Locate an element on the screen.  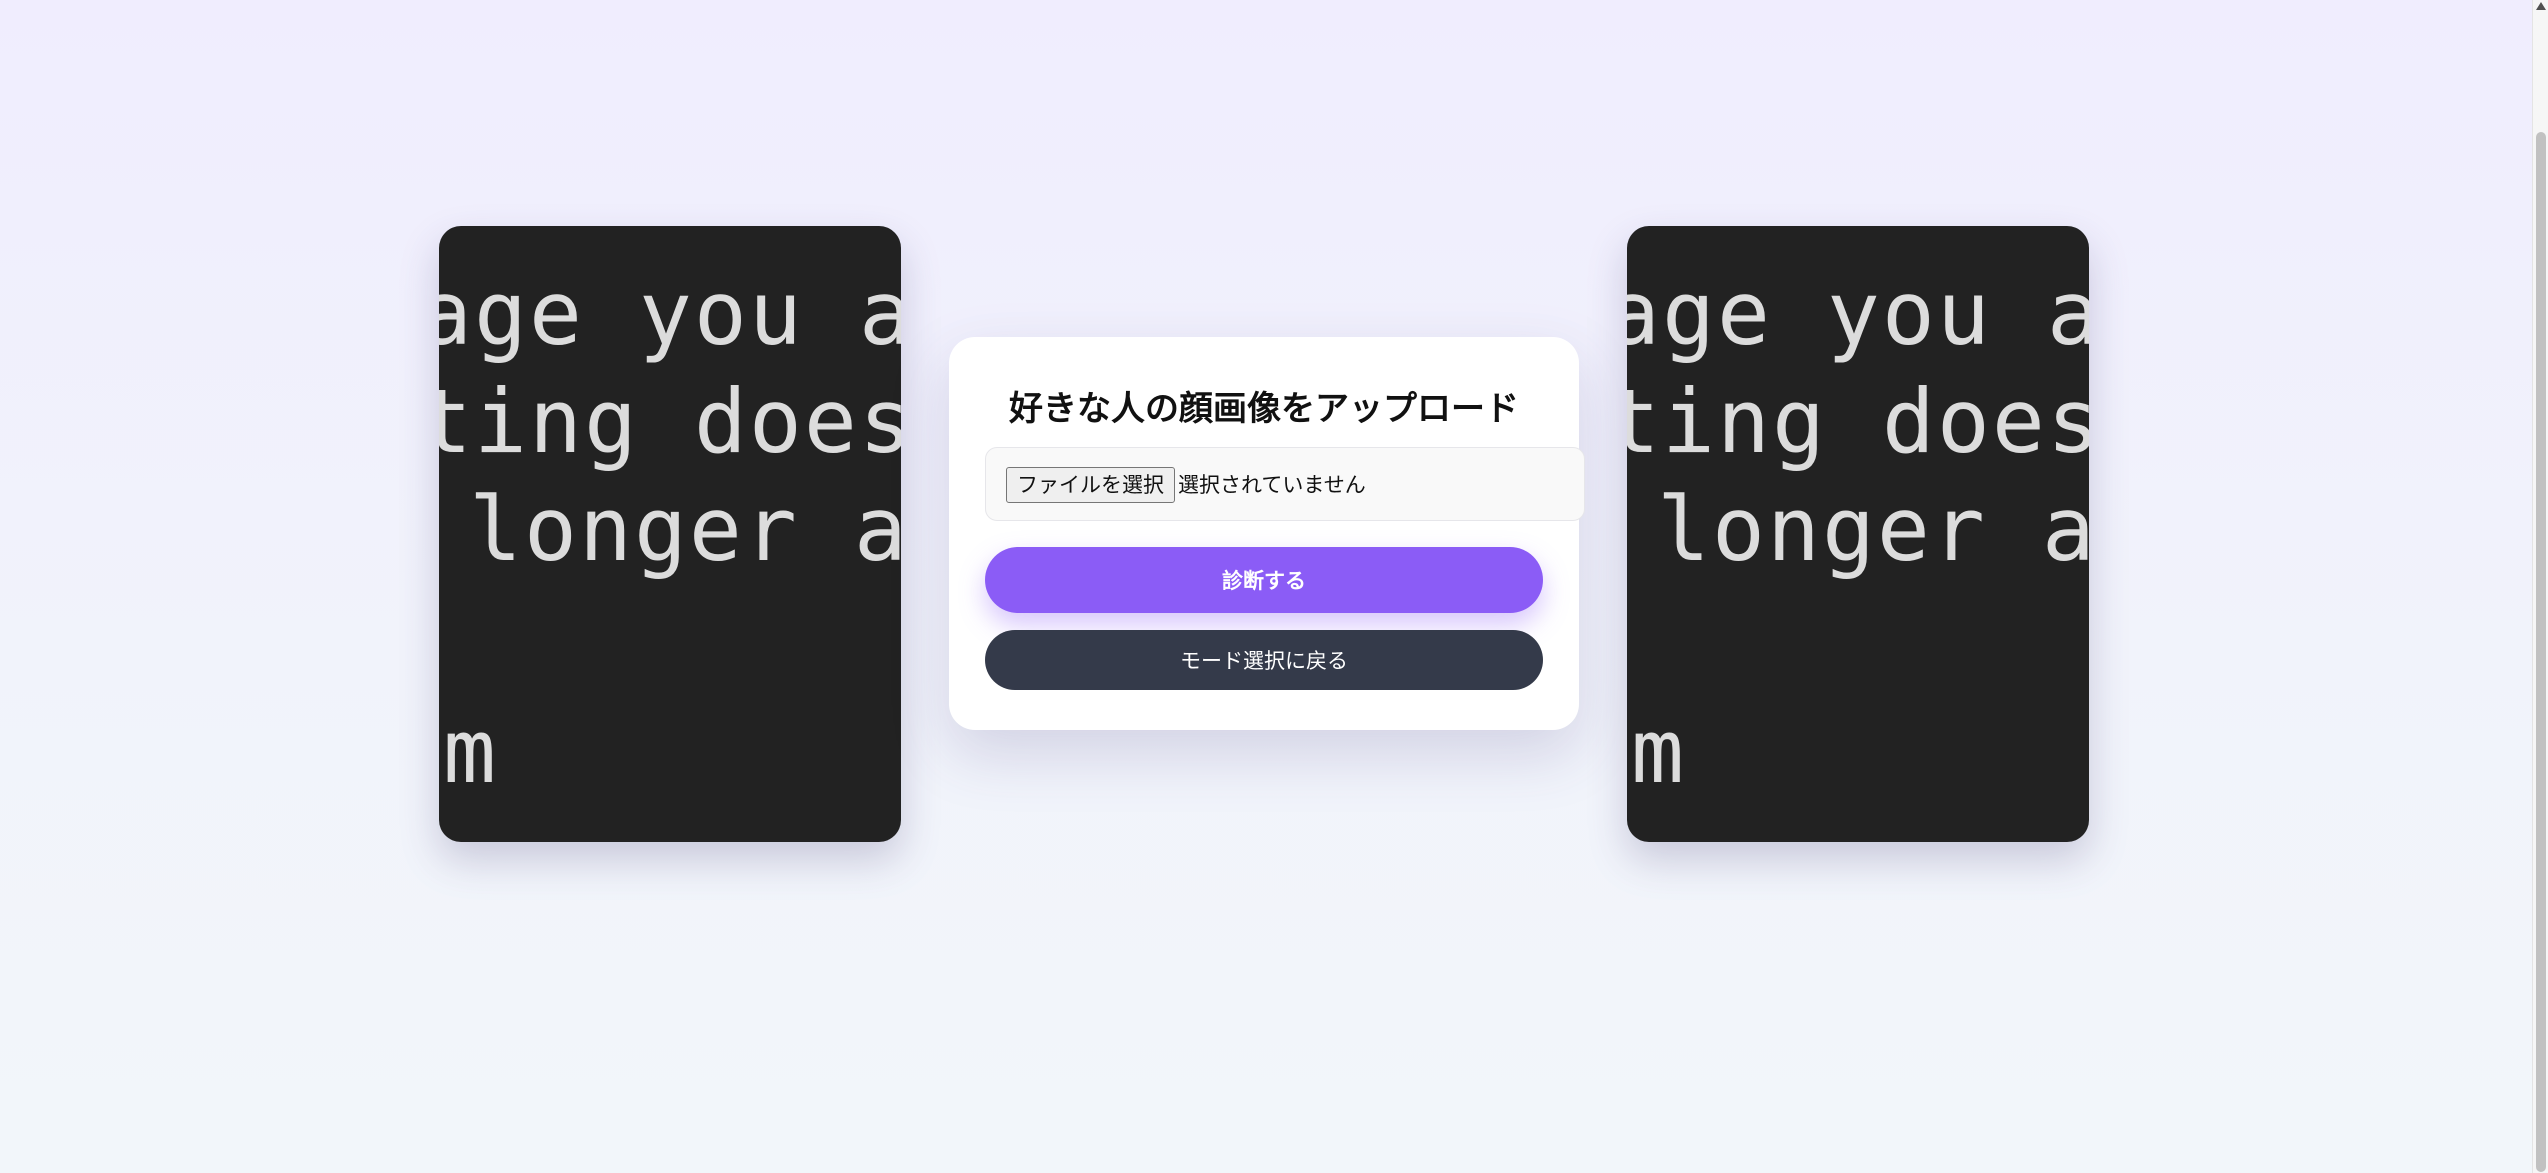
file-input-container: ファイルを選択 選択されていません is located at coordinates (1285, 484).